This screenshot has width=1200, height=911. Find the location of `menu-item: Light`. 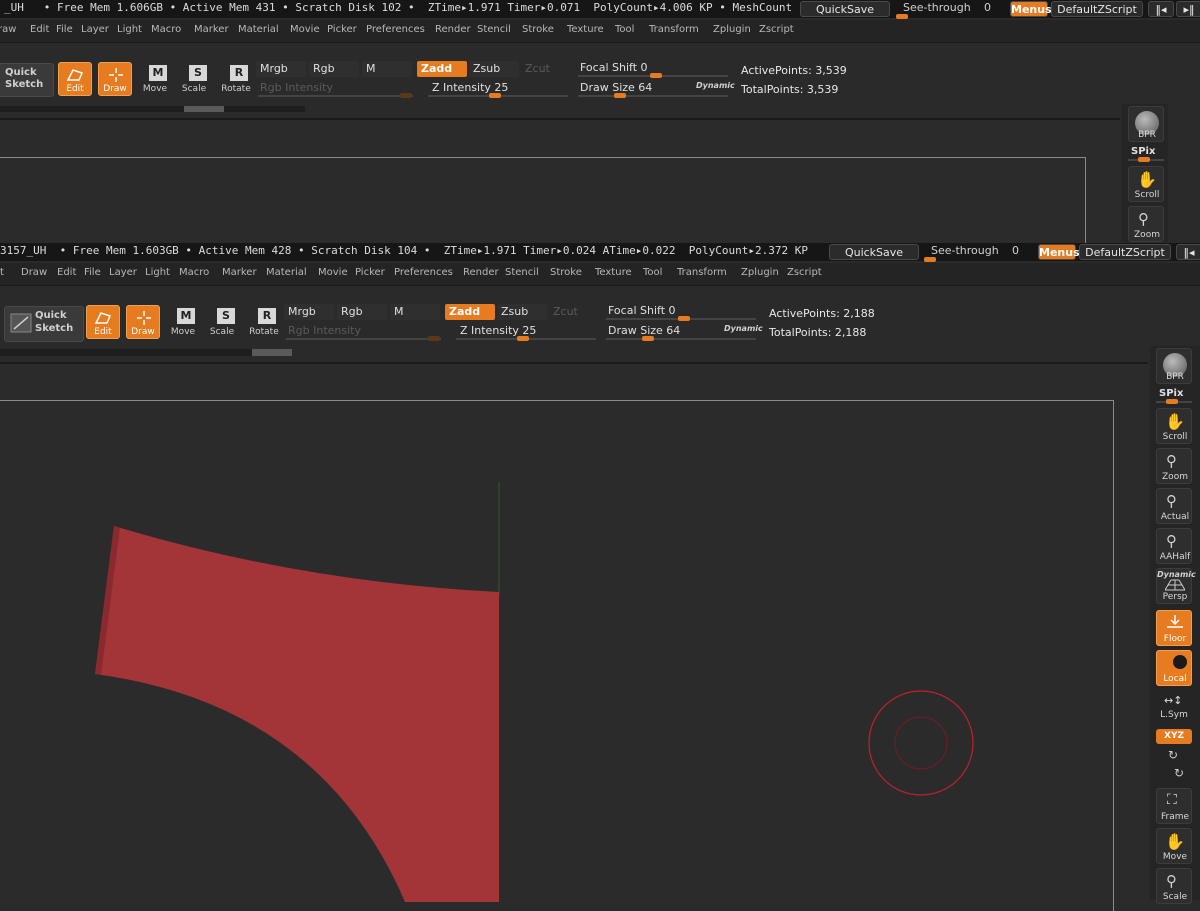

menu-item: Light is located at coordinates (157, 272).